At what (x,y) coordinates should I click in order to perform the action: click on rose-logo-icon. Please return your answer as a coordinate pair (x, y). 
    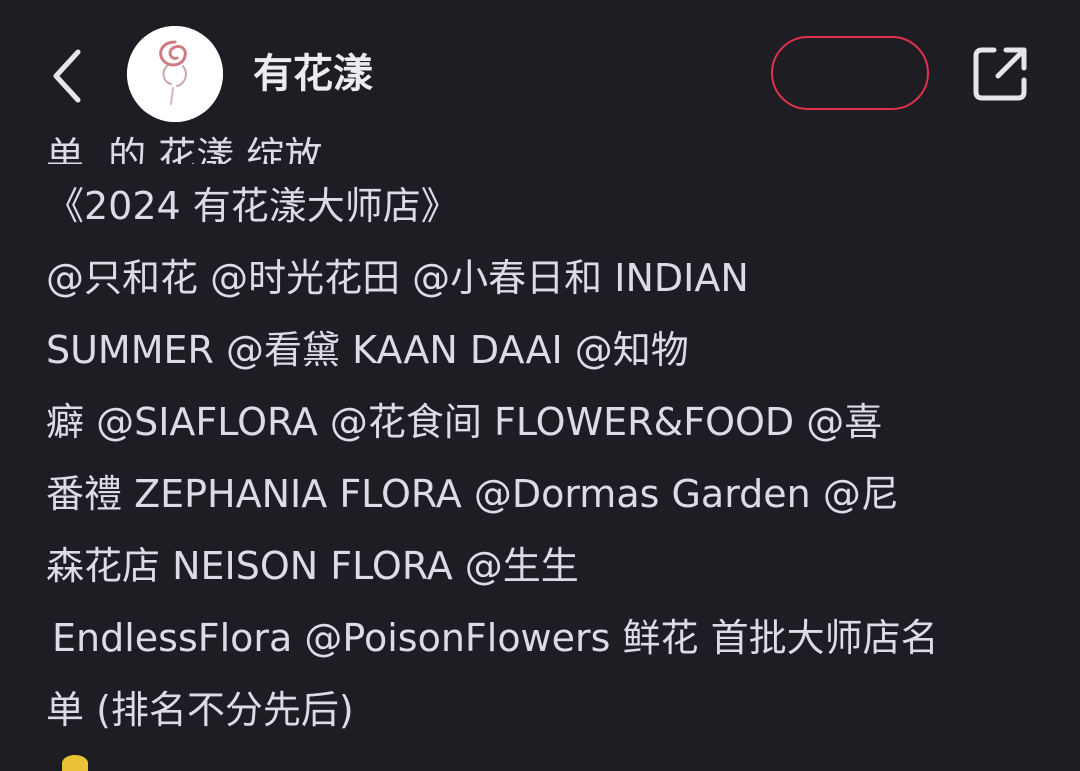
    Looking at the image, I should click on (175, 74).